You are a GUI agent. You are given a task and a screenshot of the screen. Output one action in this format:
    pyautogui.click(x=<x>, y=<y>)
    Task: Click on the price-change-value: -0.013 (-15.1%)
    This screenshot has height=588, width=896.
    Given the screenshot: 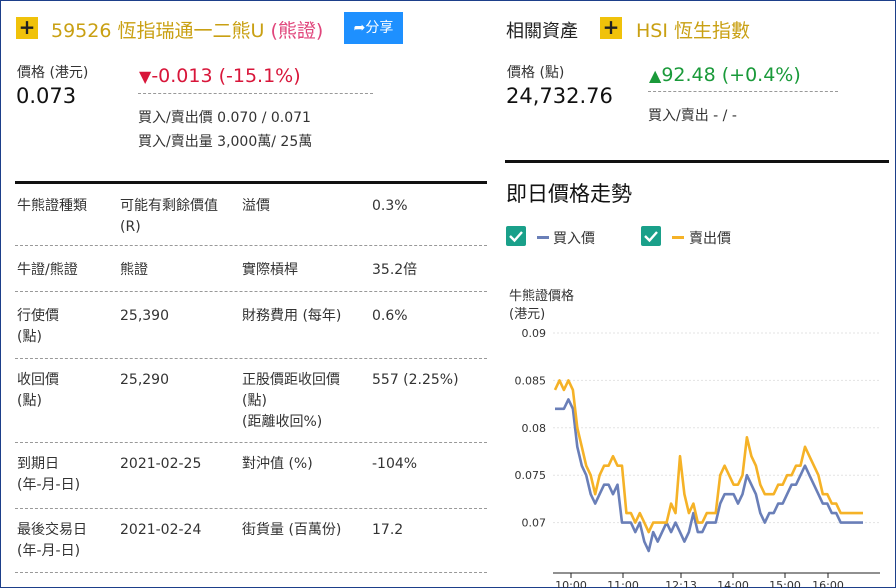 What is the action you would take?
    pyautogui.click(x=226, y=76)
    